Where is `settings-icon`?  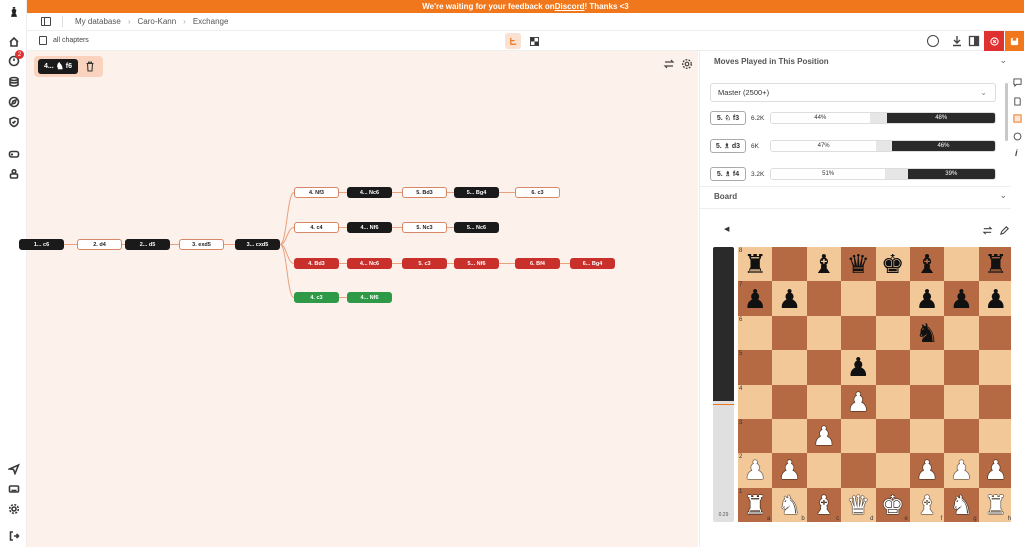 settings-icon is located at coordinates (13, 508).